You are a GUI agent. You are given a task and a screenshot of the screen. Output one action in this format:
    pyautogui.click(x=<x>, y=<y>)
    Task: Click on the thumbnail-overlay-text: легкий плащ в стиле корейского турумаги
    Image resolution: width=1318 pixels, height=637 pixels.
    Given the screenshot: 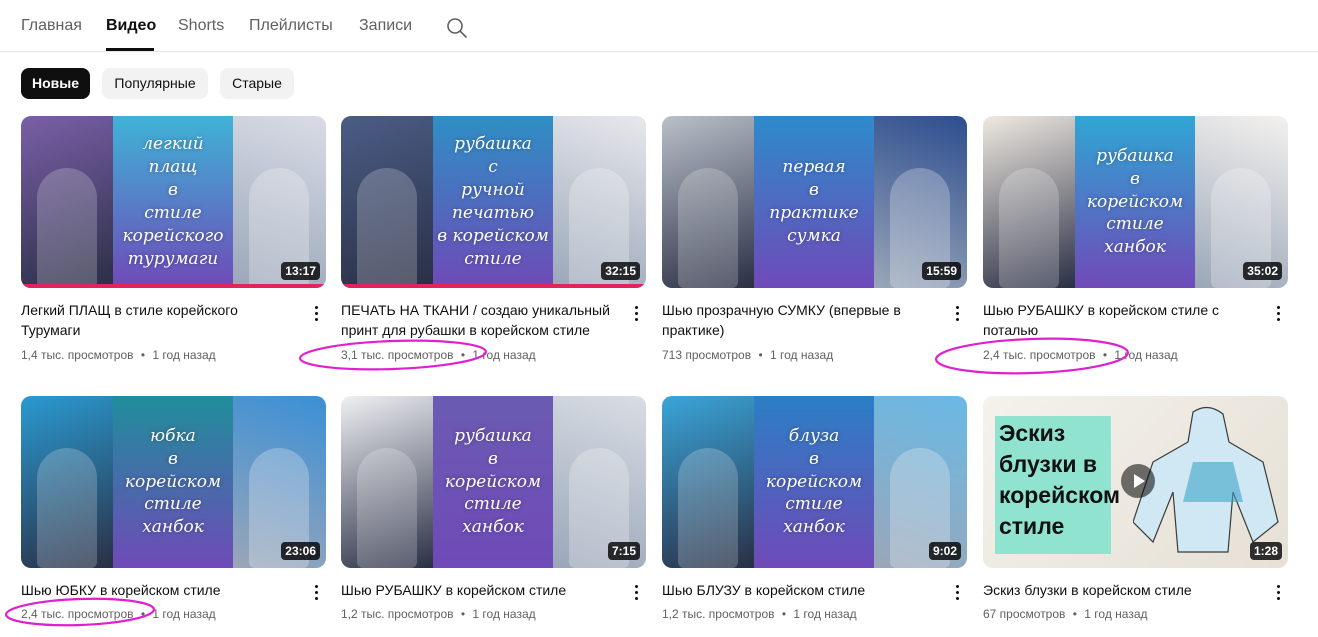 What is the action you would take?
    pyautogui.click(x=173, y=201)
    